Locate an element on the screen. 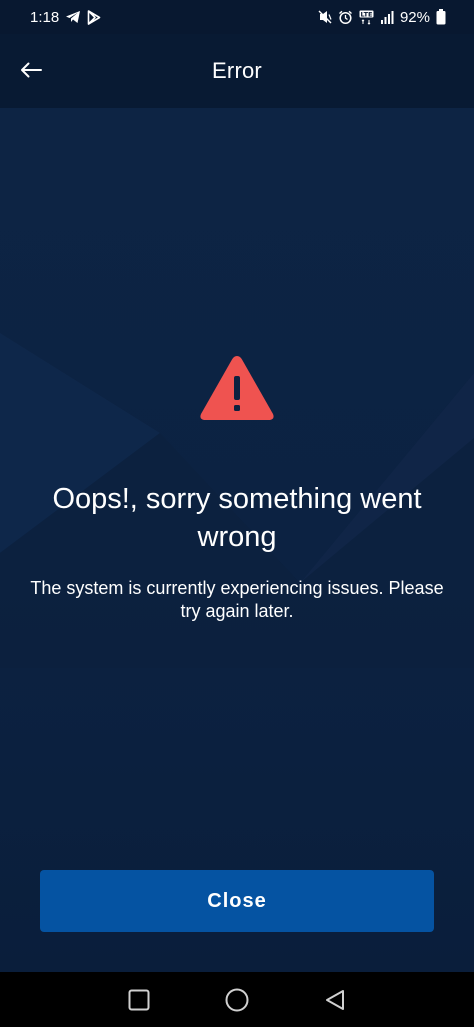 This screenshot has width=474, height=1027. warning-icon is located at coordinates (237, 388).